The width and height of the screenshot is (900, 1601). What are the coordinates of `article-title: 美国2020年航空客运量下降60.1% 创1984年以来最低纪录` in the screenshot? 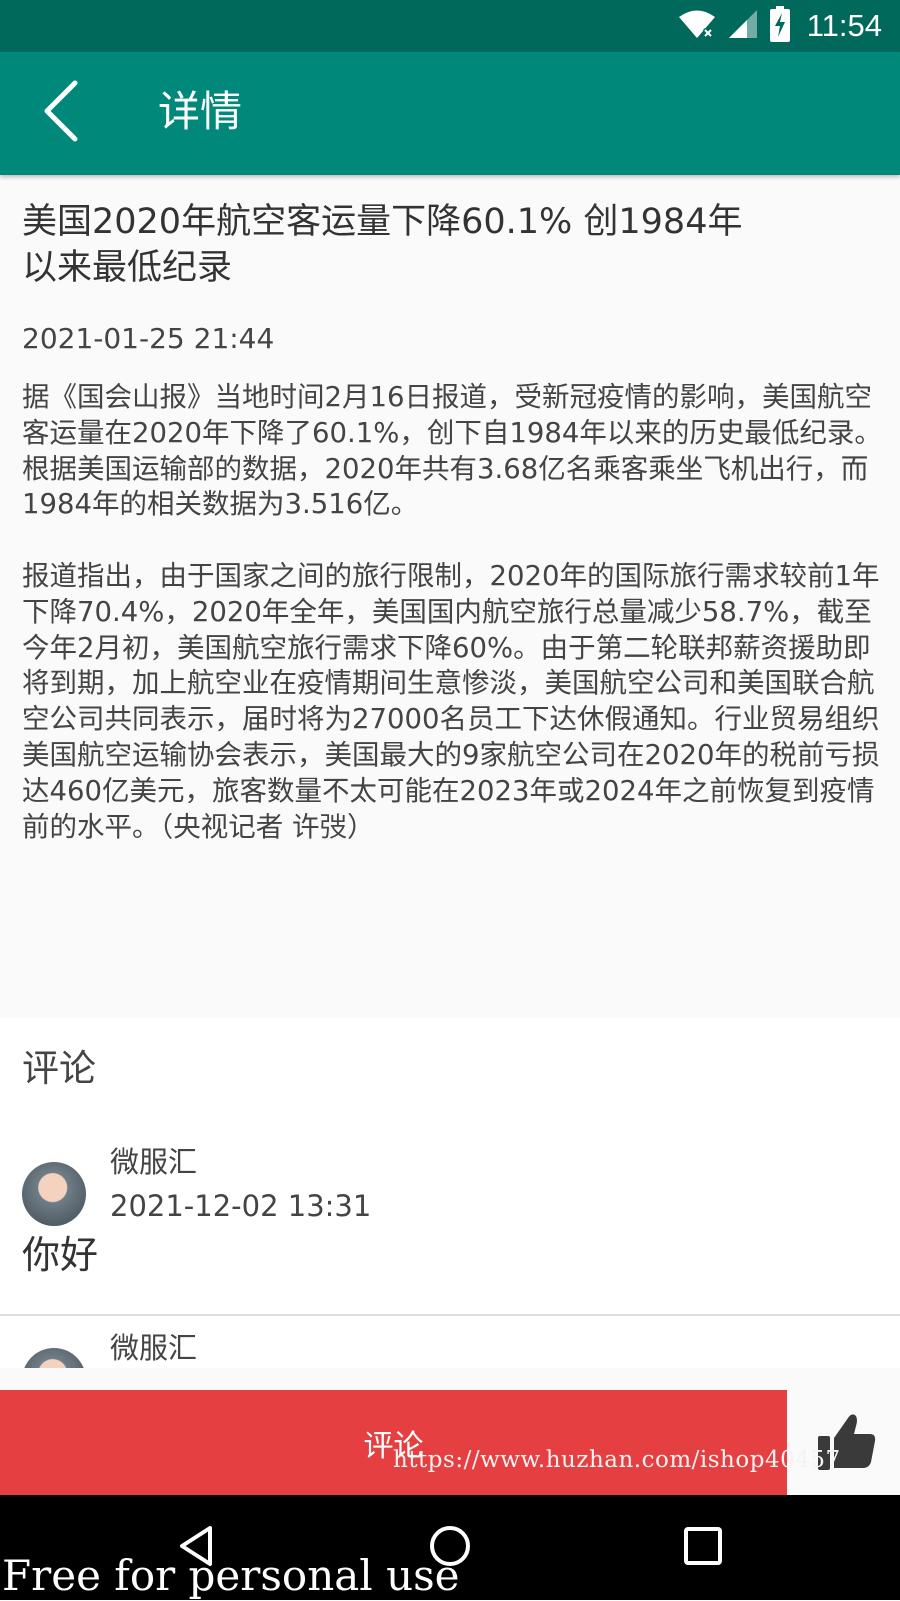 It's located at (382, 245).